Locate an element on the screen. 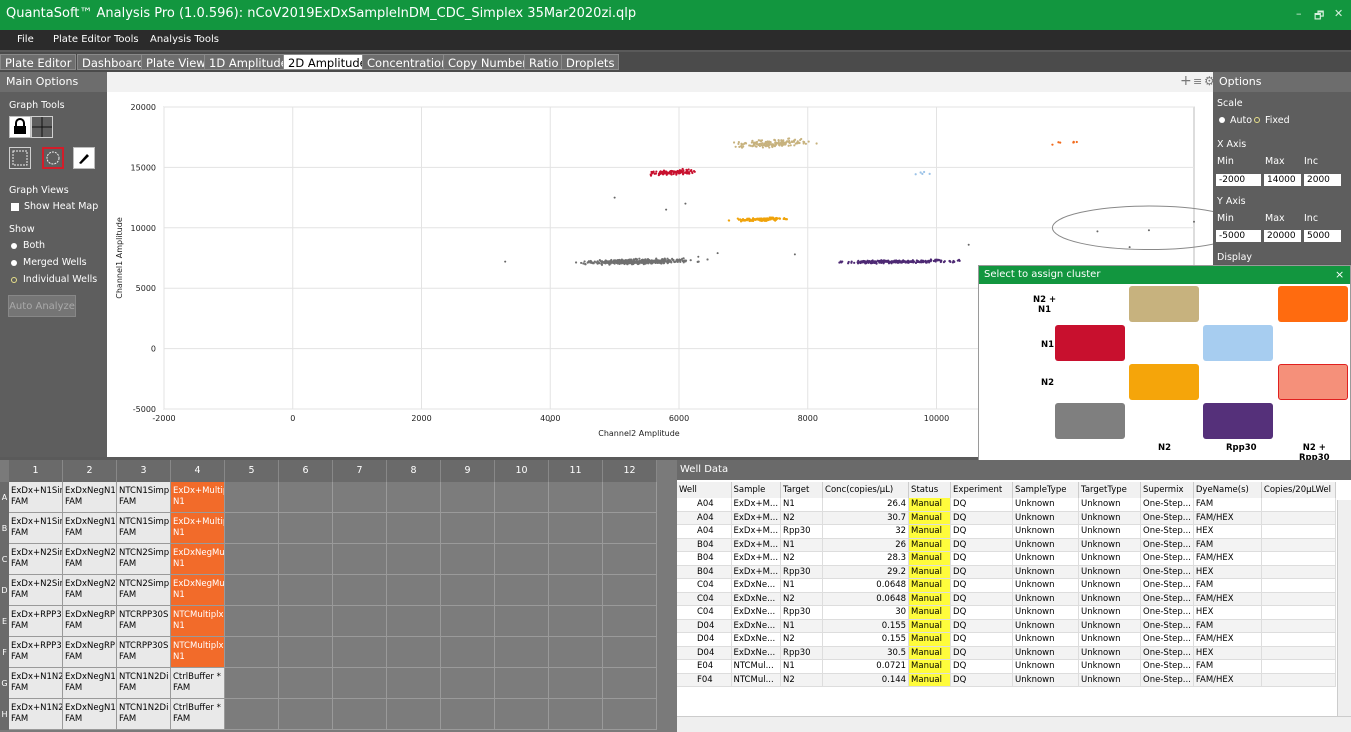 The height and width of the screenshot is (732, 1351). plate-well: ExDx+RPP30 FAM is located at coordinates (36, 621).